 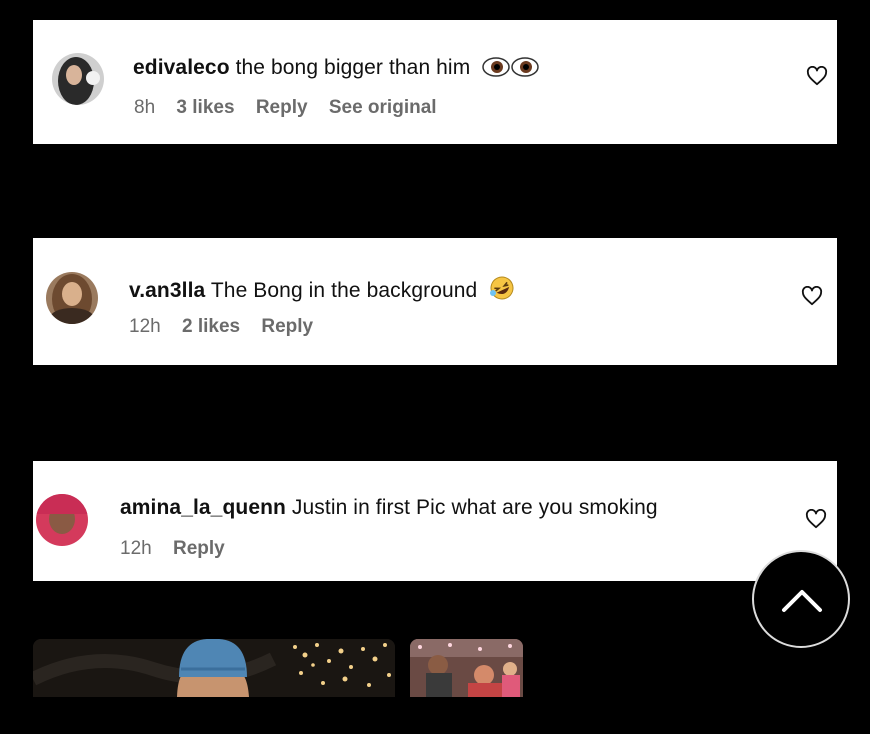 What do you see at coordinates (511, 70) in the screenshot?
I see `eyes-emoji` at bounding box center [511, 70].